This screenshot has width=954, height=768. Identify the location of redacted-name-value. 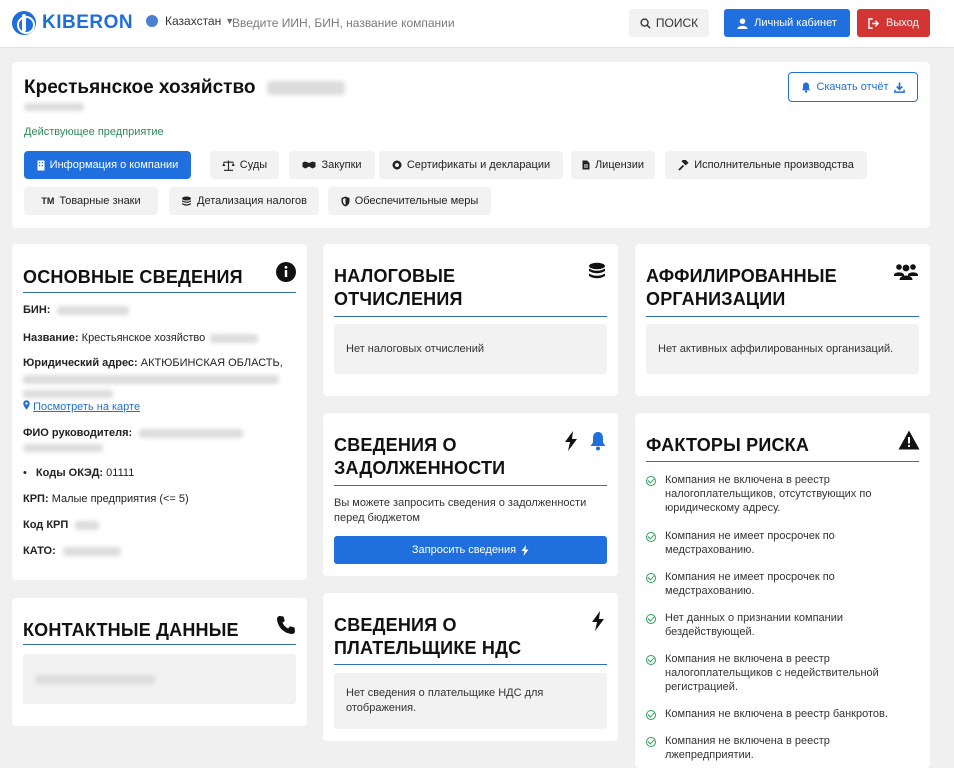
(234, 338).